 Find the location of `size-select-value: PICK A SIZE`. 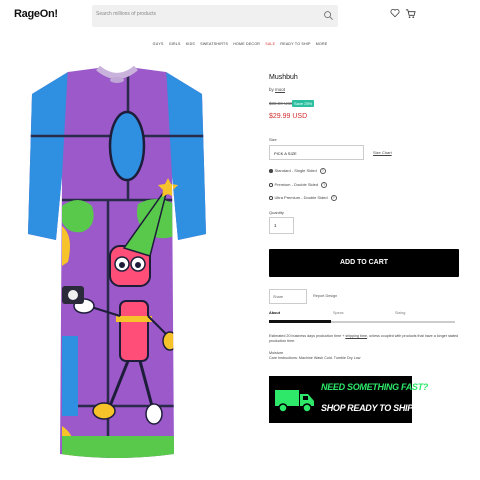

size-select-value: PICK A SIZE is located at coordinates (285, 153).